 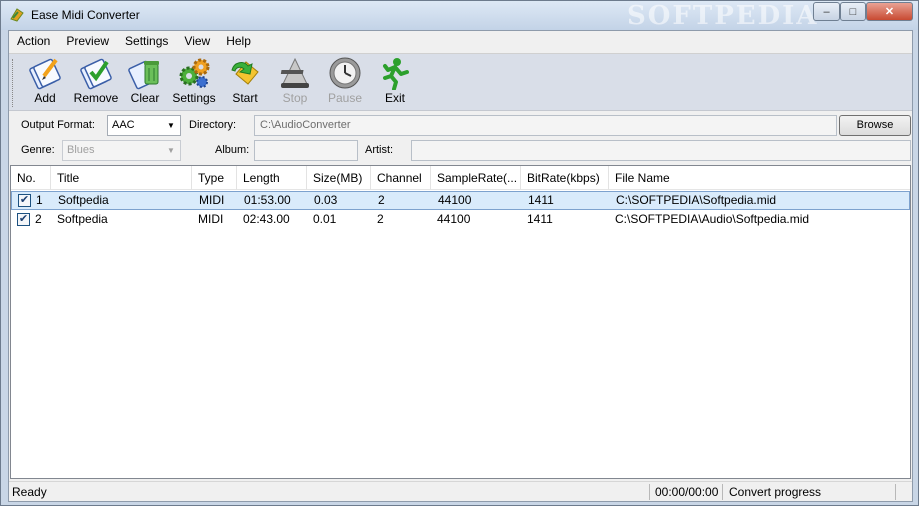 What do you see at coordinates (460, 491) in the screenshot?
I see `status-bar: Ready 00:00/00:00 Convert progress` at bounding box center [460, 491].